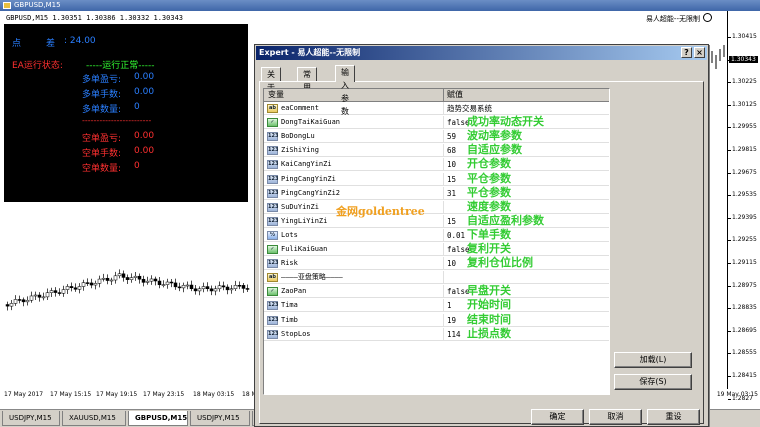 Image resolution: width=760 pixels, height=427 pixels. I want to click on column-header-value: 赋值, so click(526, 95).